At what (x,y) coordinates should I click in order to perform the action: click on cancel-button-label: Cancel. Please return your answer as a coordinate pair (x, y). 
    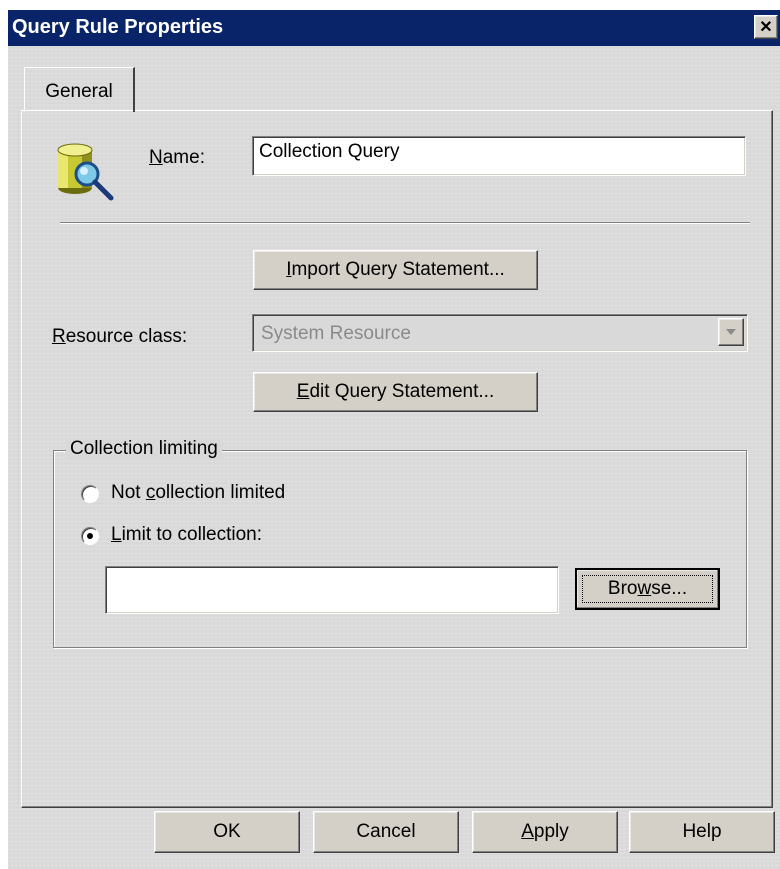
    Looking at the image, I should click on (386, 831).